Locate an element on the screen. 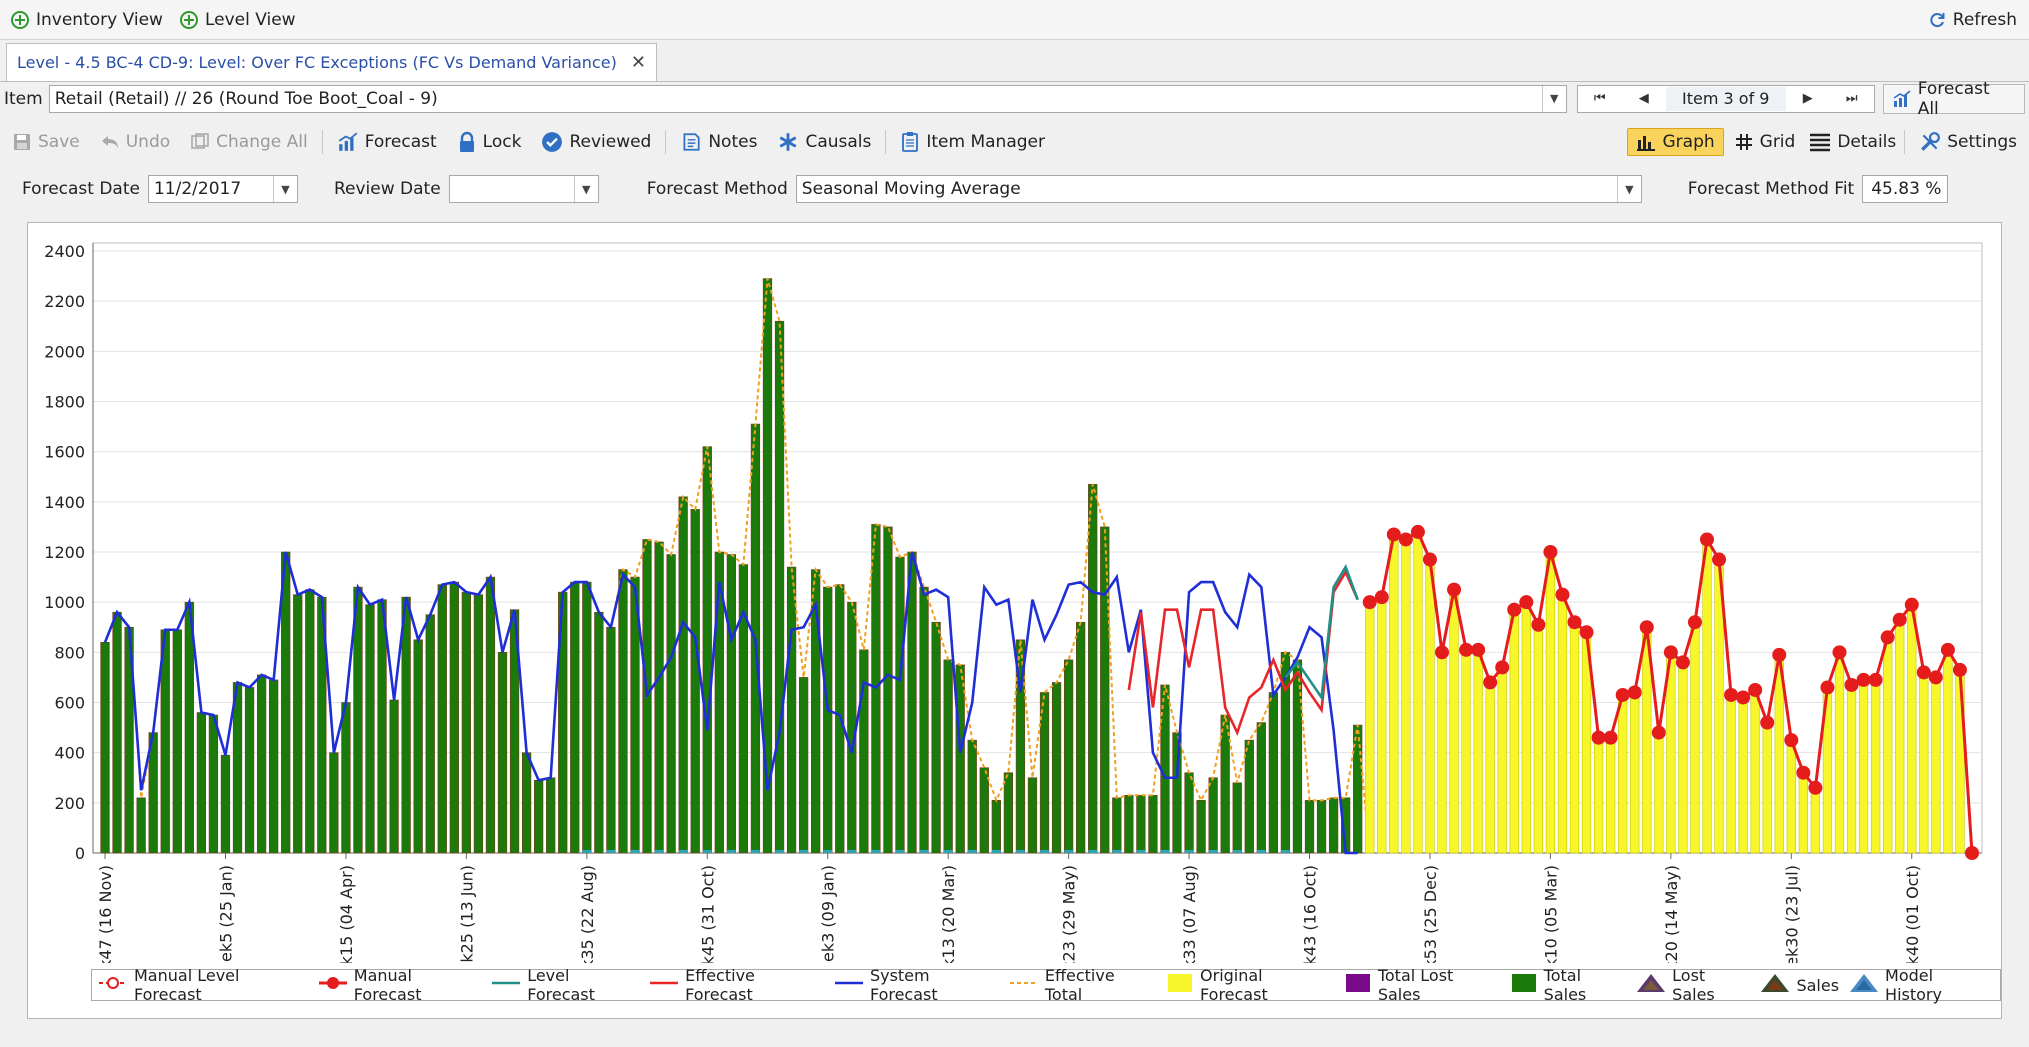  grid-view-button: Grid is located at coordinates (1764, 142).